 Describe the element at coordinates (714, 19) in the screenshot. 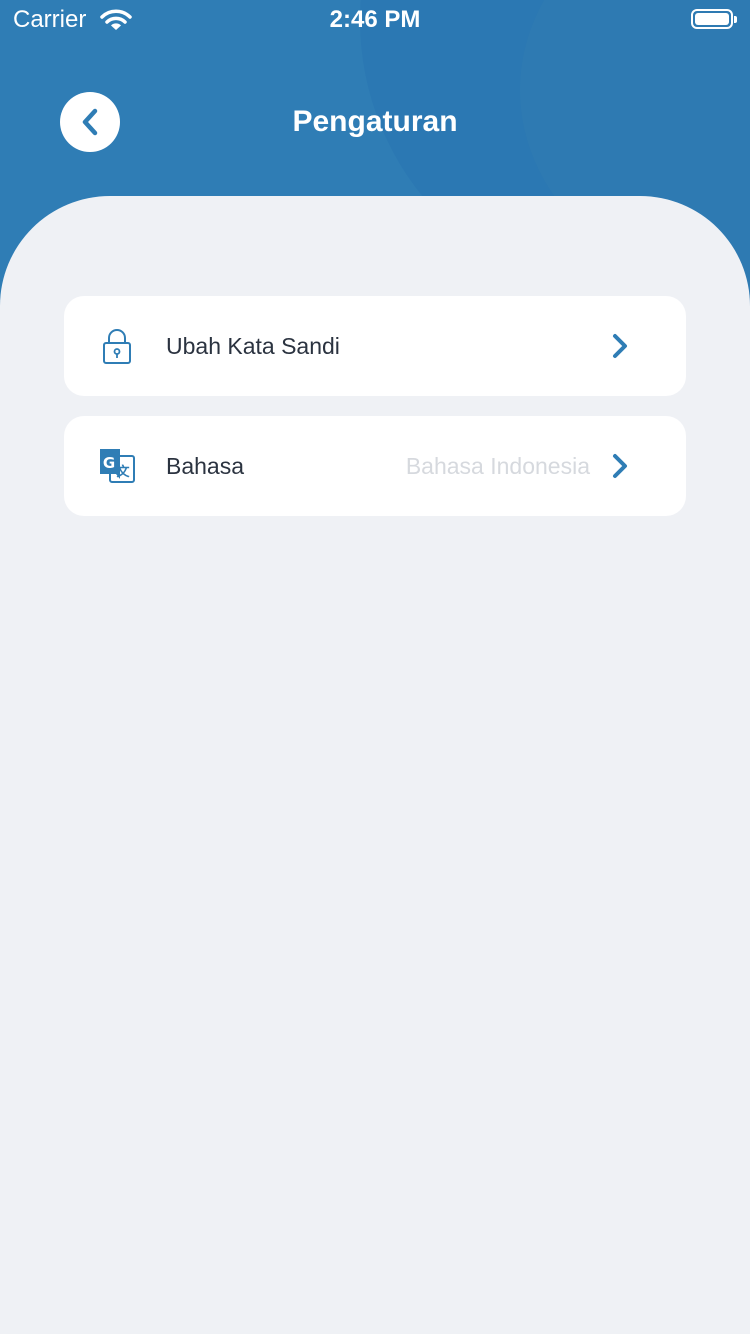

I see `battery-icon` at that location.